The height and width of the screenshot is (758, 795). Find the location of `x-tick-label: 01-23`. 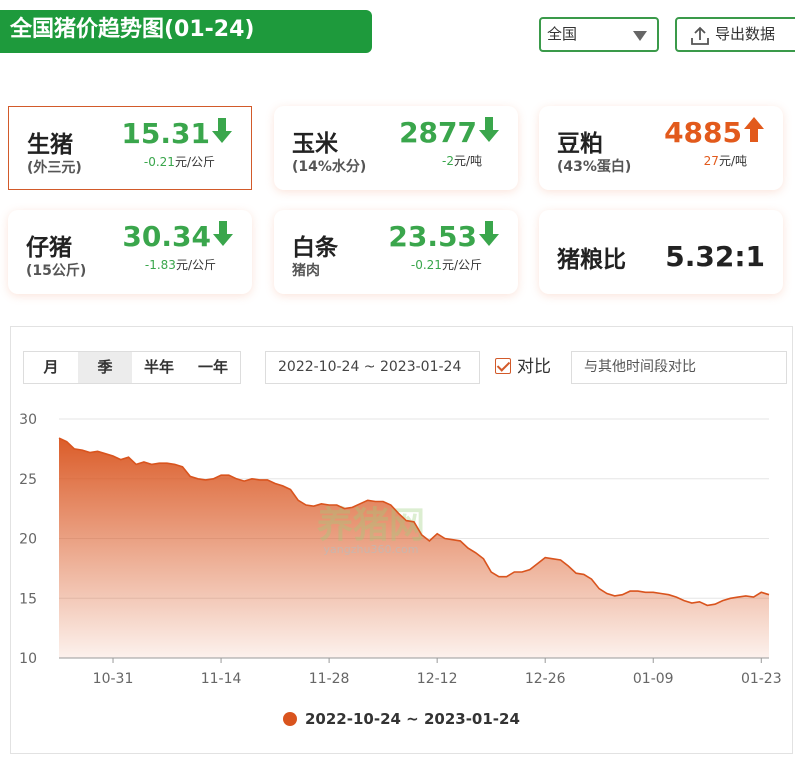

x-tick-label: 01-23 is located at coordinates (761, 679).